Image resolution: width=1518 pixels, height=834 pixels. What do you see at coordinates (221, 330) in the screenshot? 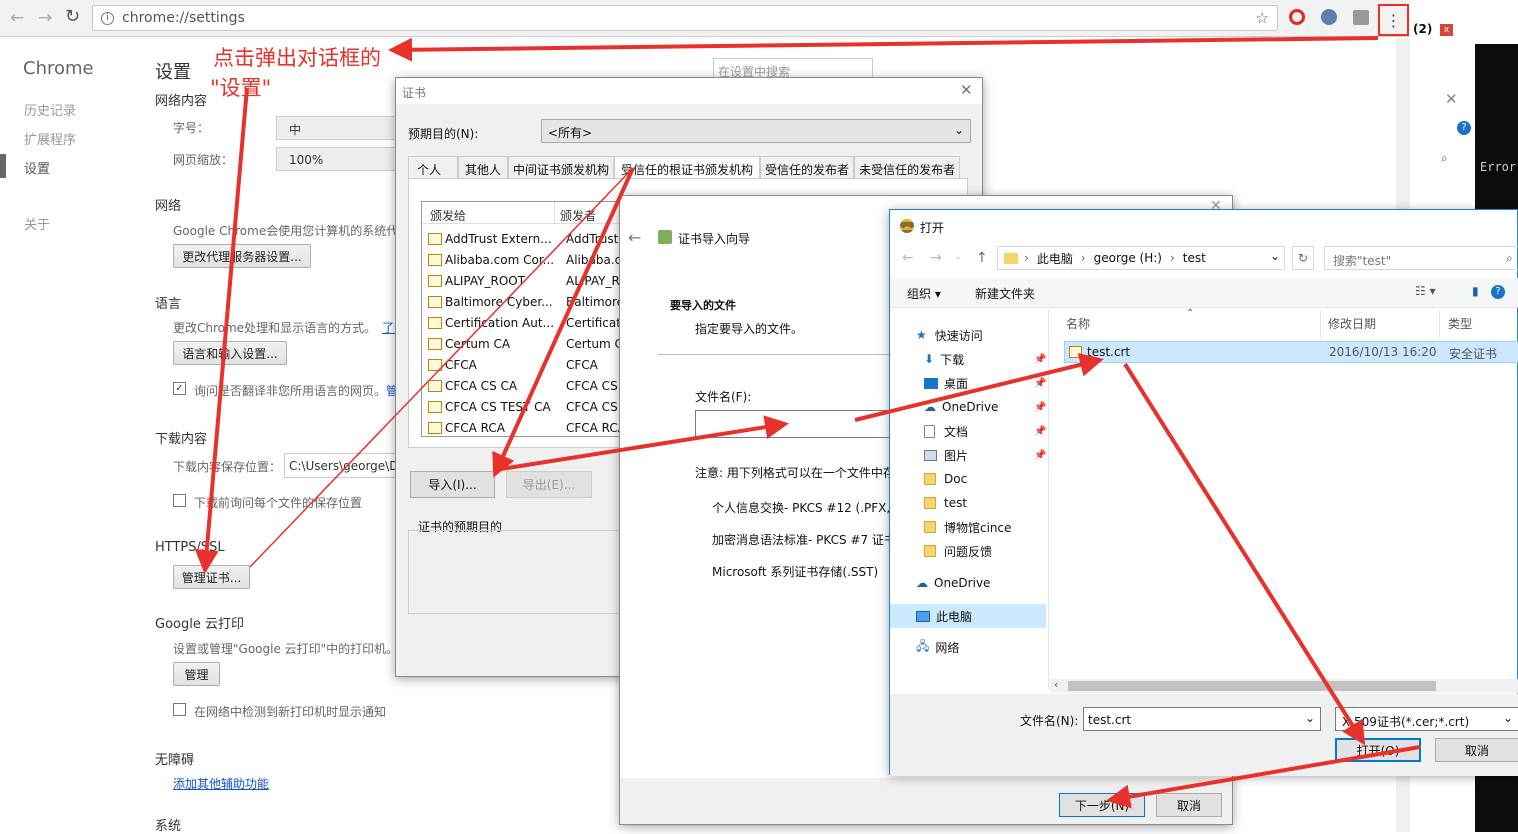
I see `arrow-to-manage-certs` at bounding box center [221, 330].